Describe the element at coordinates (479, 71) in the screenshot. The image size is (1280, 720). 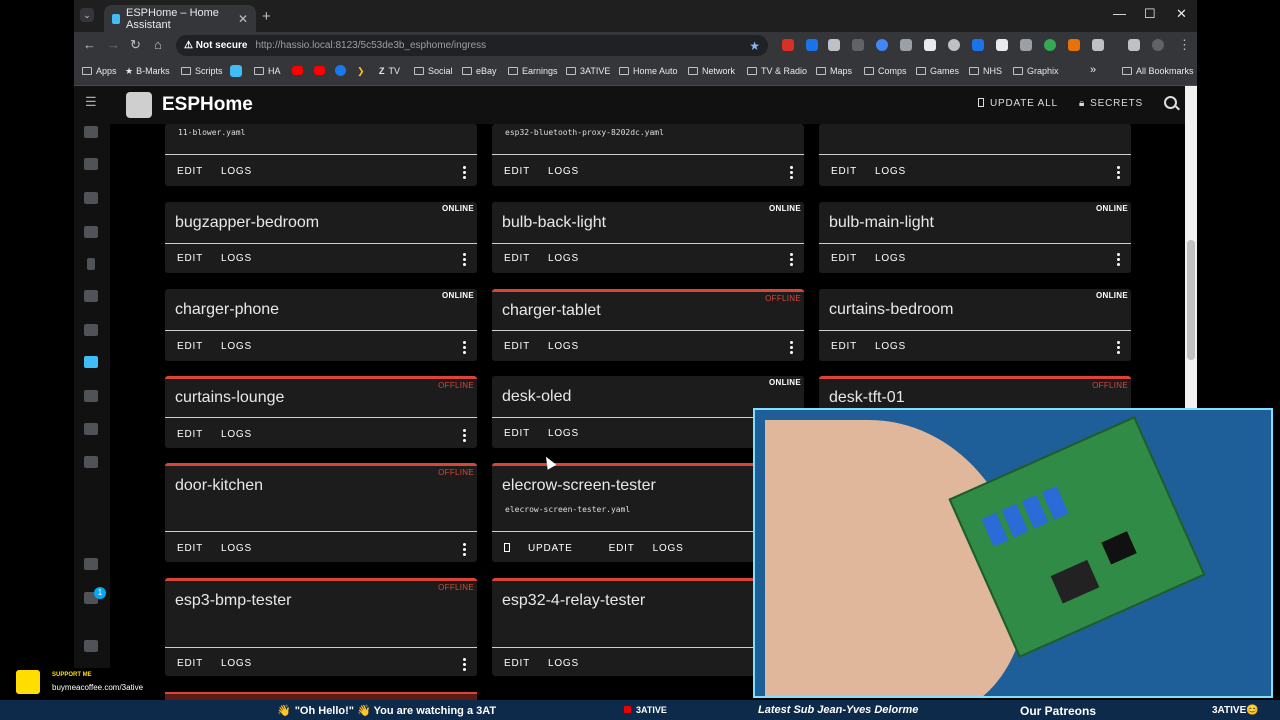
I see `bookmark-ebay: eBay` at that location.